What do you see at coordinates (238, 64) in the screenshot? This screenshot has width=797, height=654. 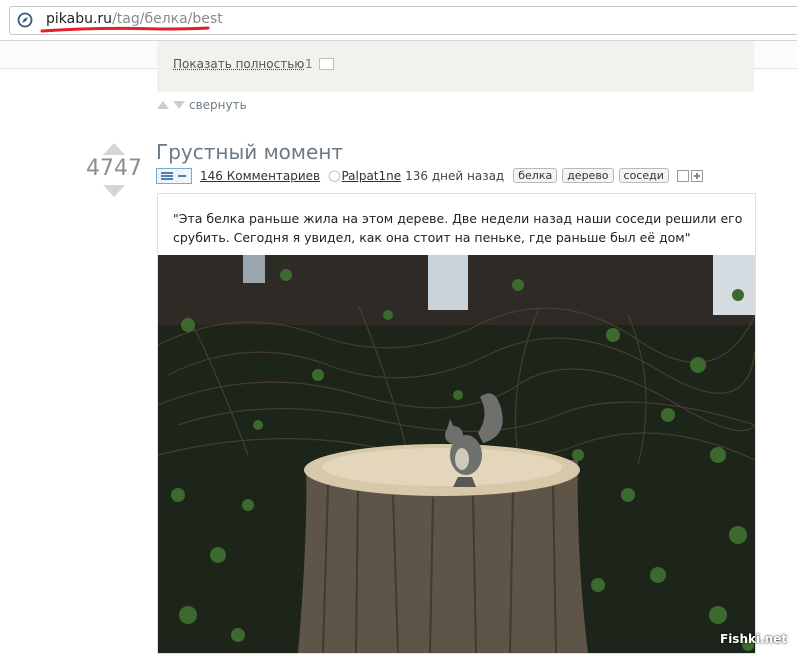 I see `show-full-link: Показать полностью` at bounding box center [238, 64].